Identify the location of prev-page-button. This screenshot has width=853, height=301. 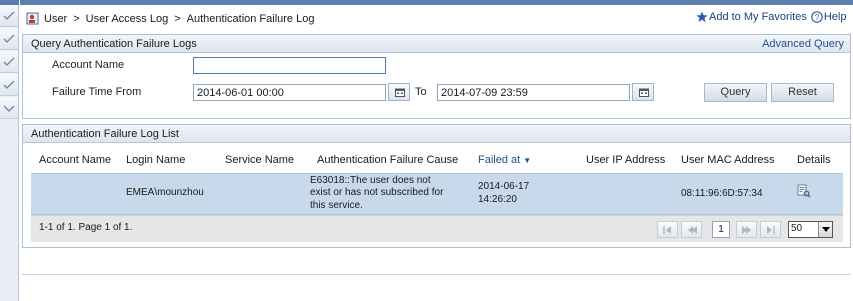
(691, 229).